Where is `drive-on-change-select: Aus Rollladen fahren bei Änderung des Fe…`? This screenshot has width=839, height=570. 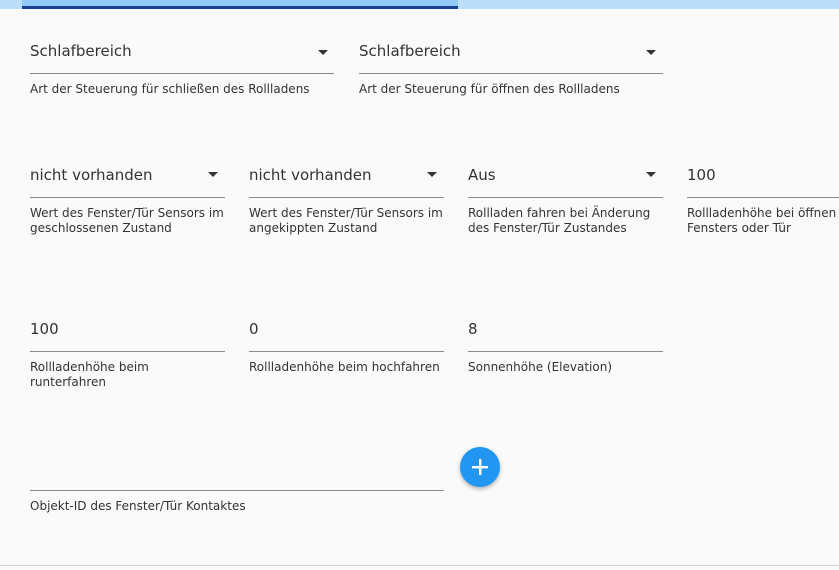 drive-on-change-select: Aus Rollladen fahren bei Änderung des Fe… is located at coordinates (565, 203).